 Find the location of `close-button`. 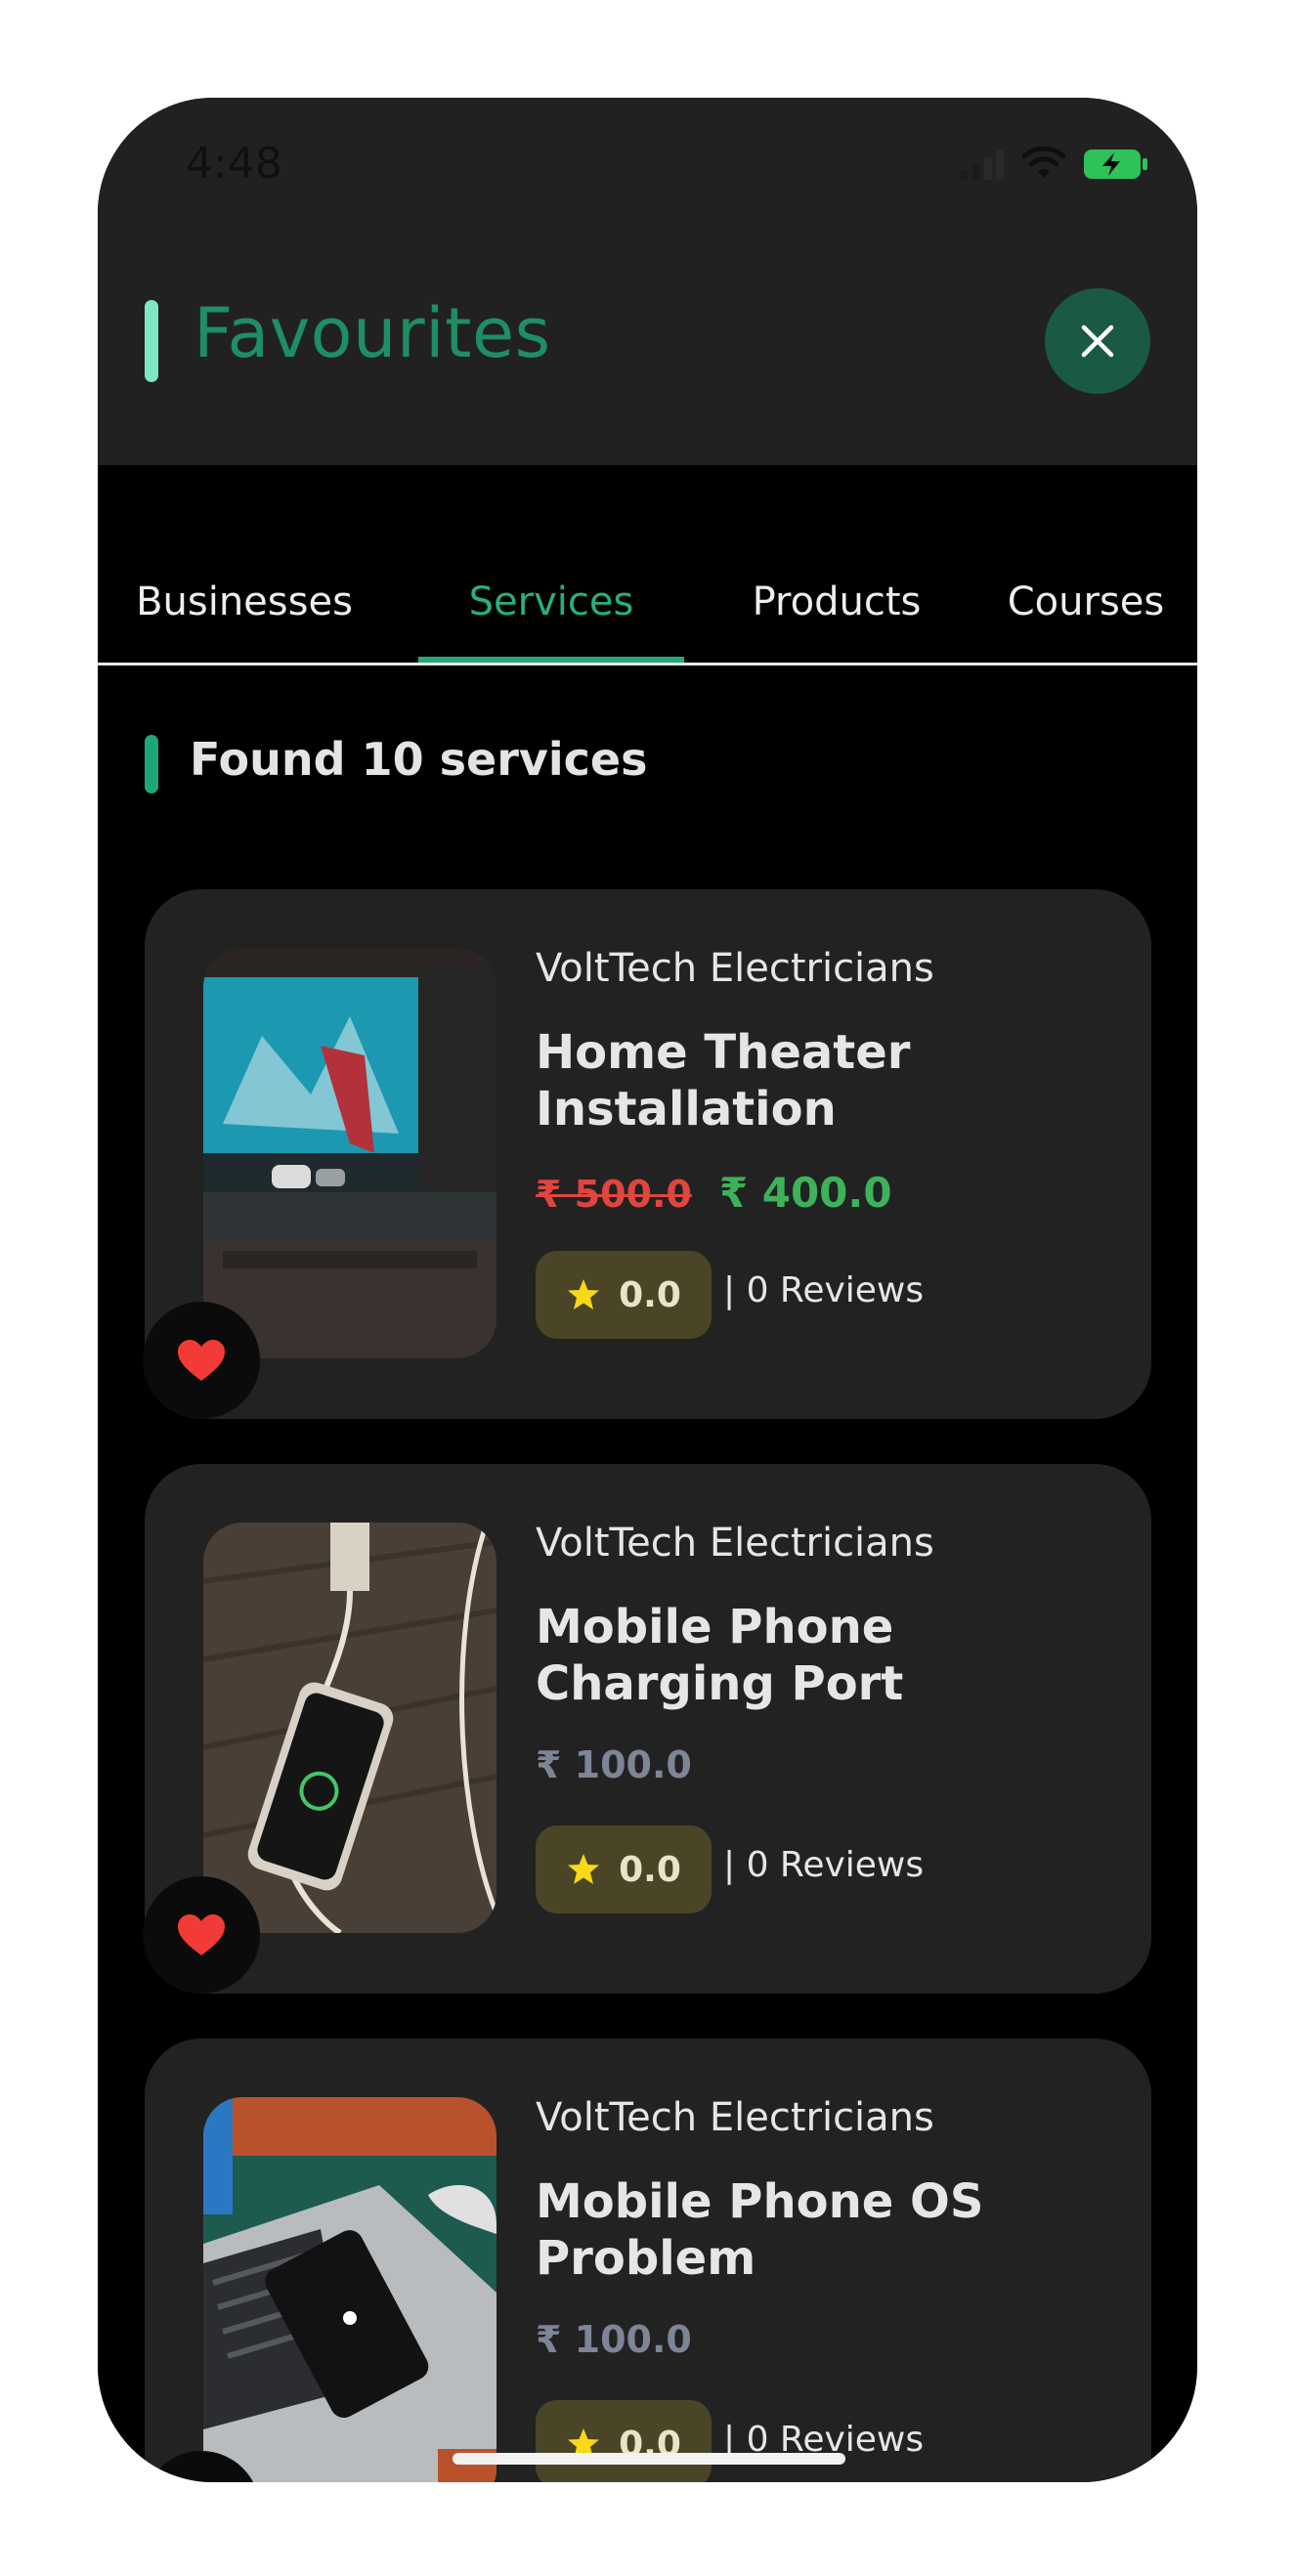

close-button is located at coordinates (1097, 341).